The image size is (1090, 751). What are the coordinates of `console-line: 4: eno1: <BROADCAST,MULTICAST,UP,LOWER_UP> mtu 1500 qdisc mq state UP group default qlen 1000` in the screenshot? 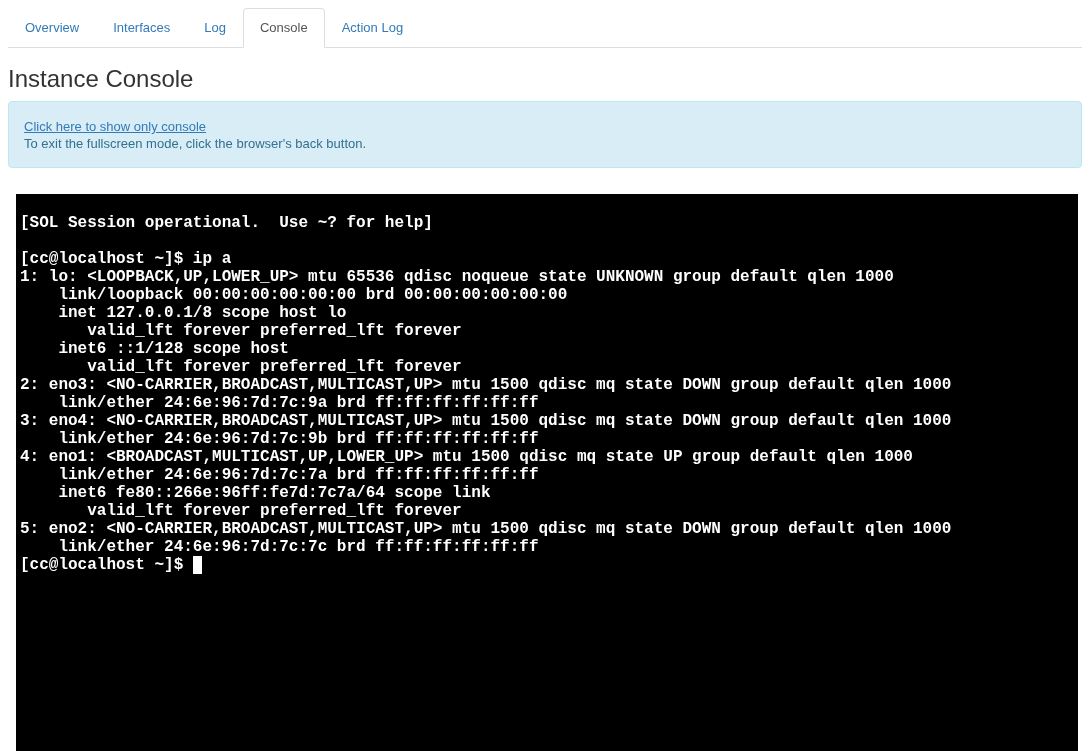 It's located at (466, 457).